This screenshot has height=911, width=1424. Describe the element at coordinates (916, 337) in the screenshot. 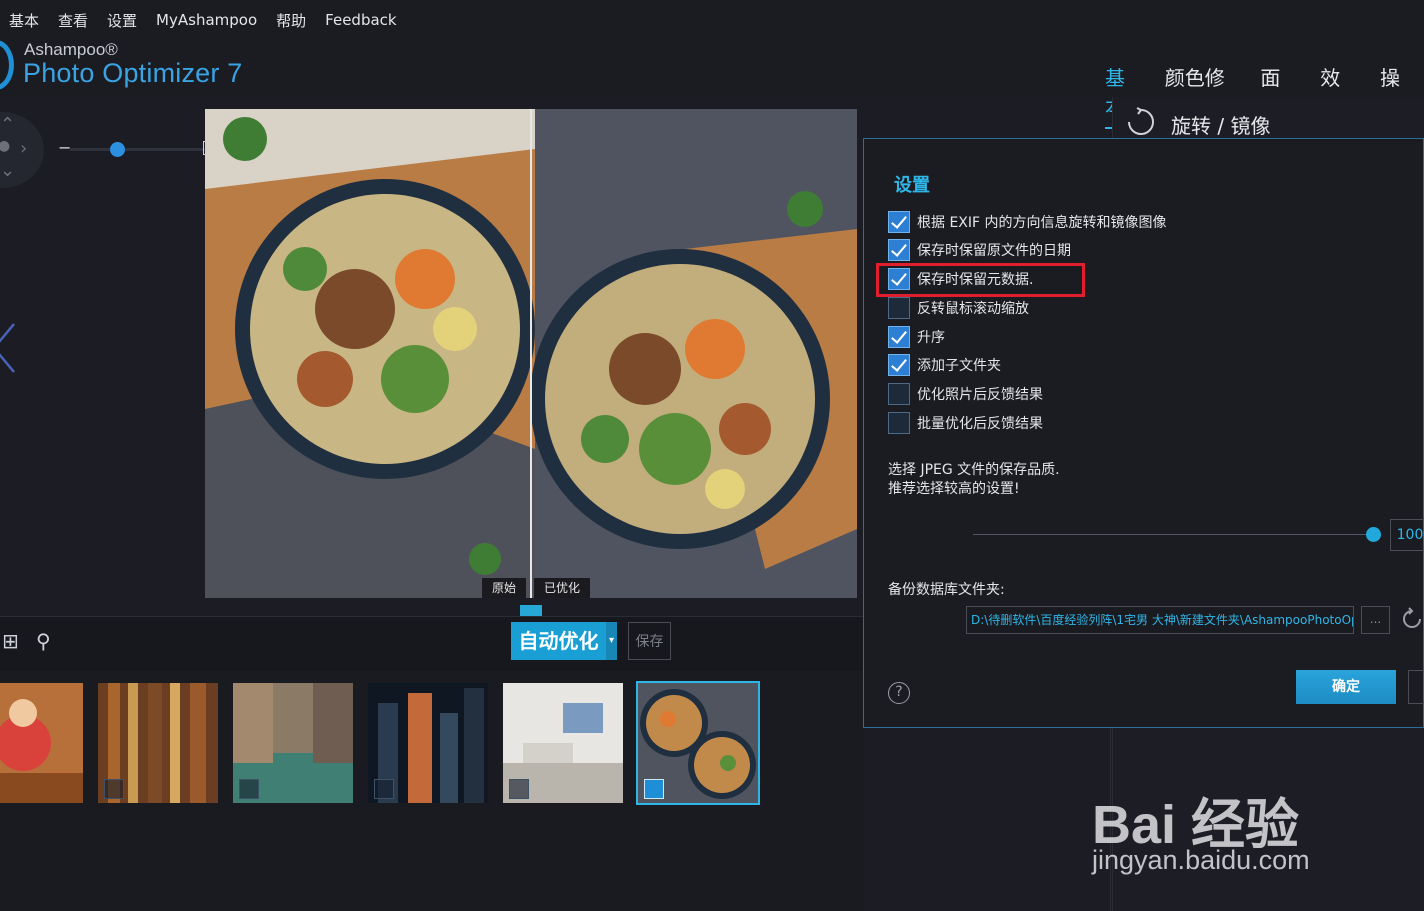

I see `option-ascending: 升序` at that location.